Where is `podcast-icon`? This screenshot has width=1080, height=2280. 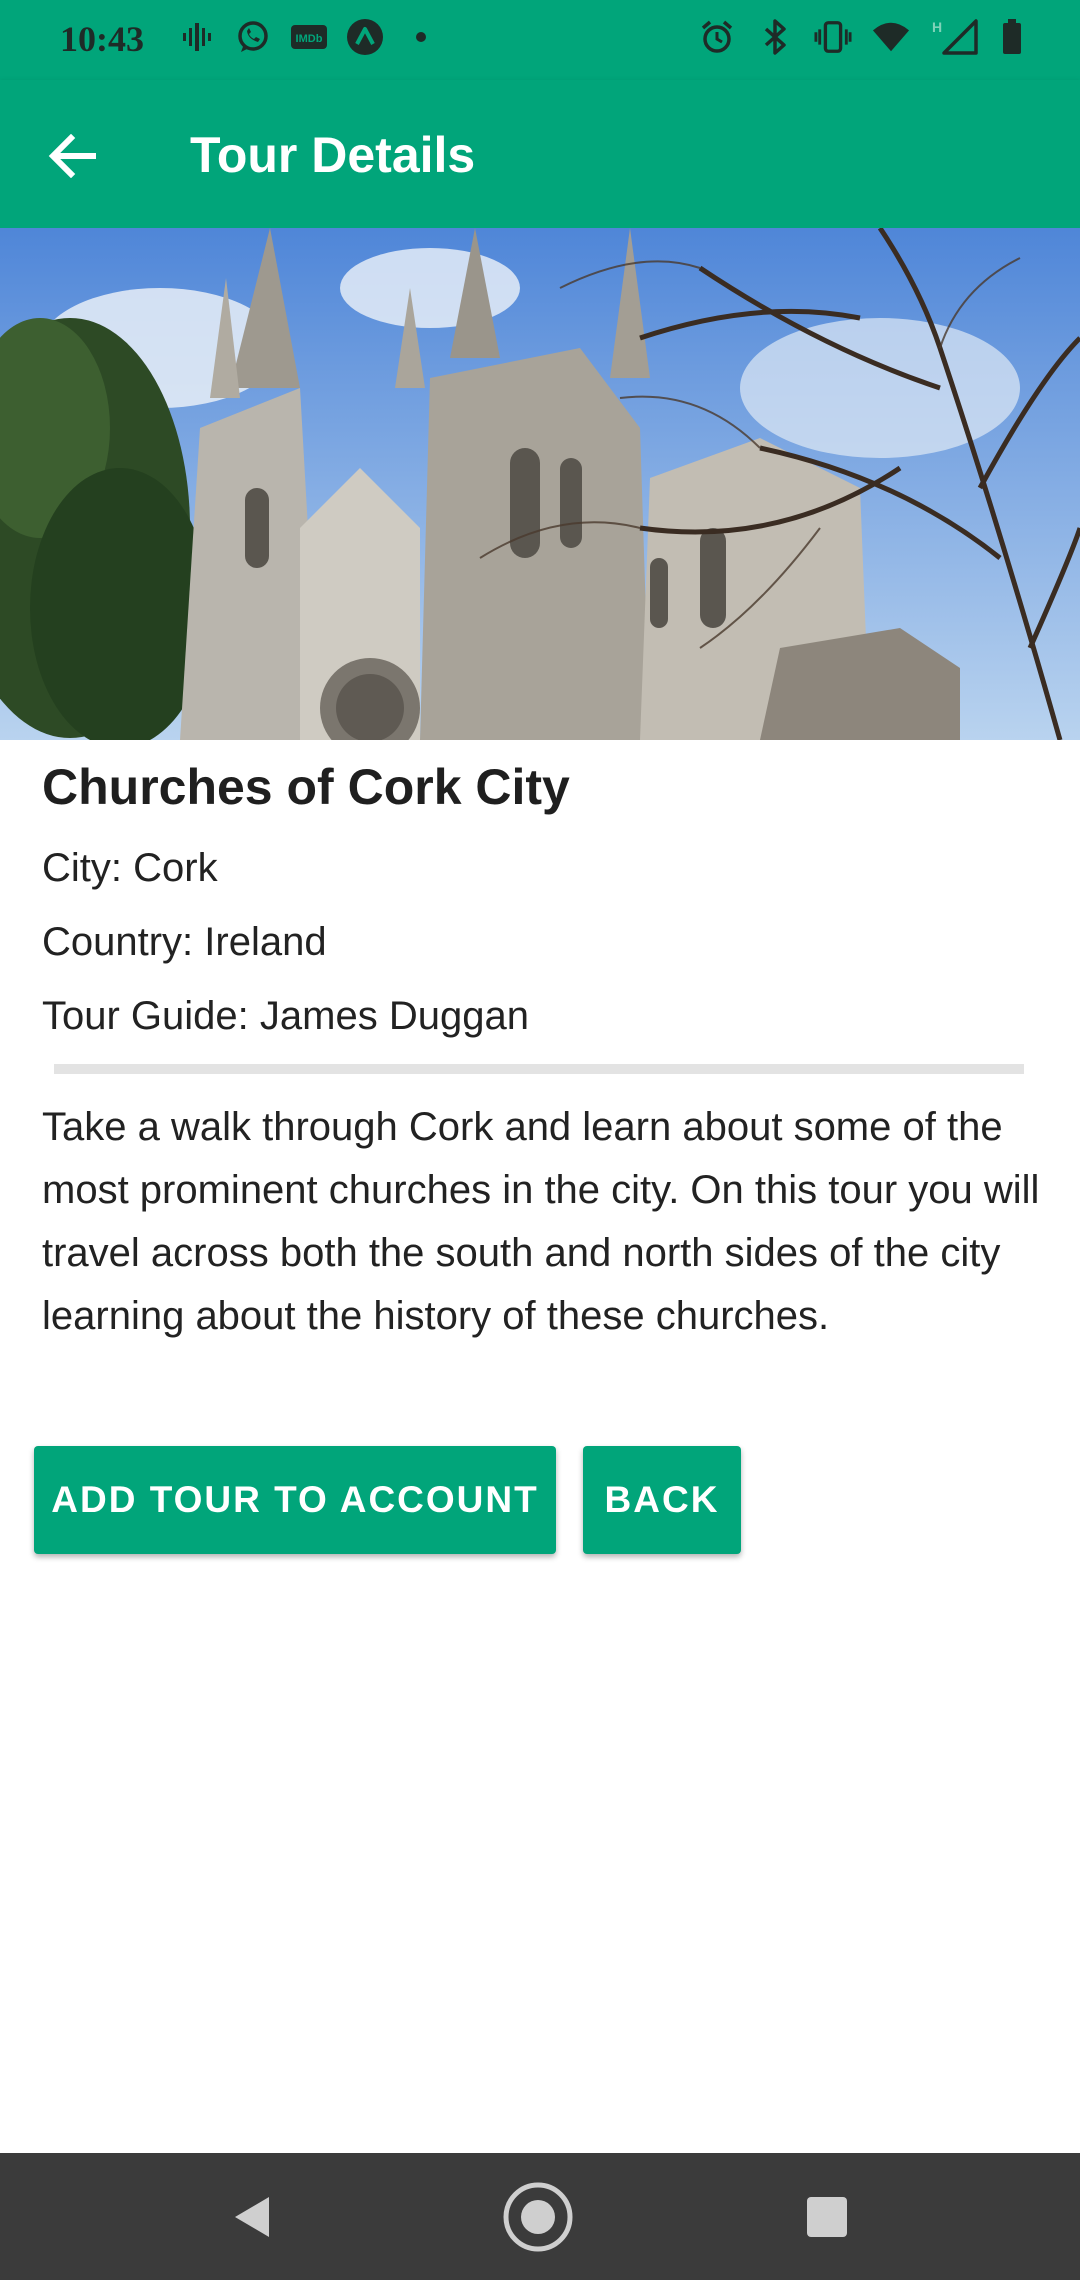 podcast-icon is located at coordinates (197, 37).